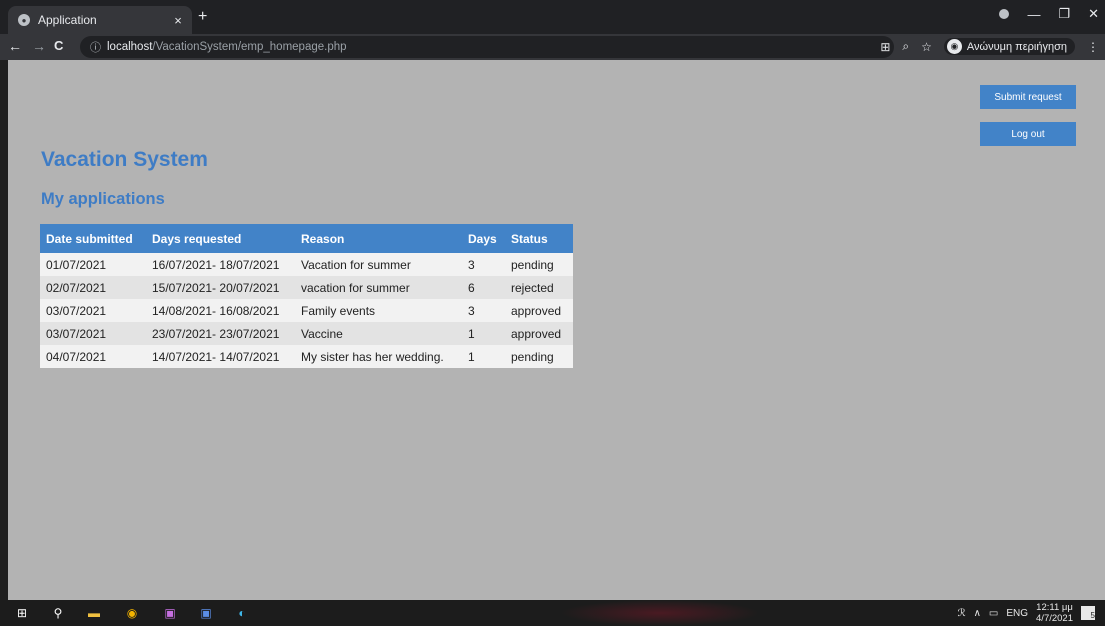 The image size is (1105, 626). What do you see at coordinates (22, 613) in the screenshot?
I see `windows-start-icon: ⊞` at bounding box center [22, 613].